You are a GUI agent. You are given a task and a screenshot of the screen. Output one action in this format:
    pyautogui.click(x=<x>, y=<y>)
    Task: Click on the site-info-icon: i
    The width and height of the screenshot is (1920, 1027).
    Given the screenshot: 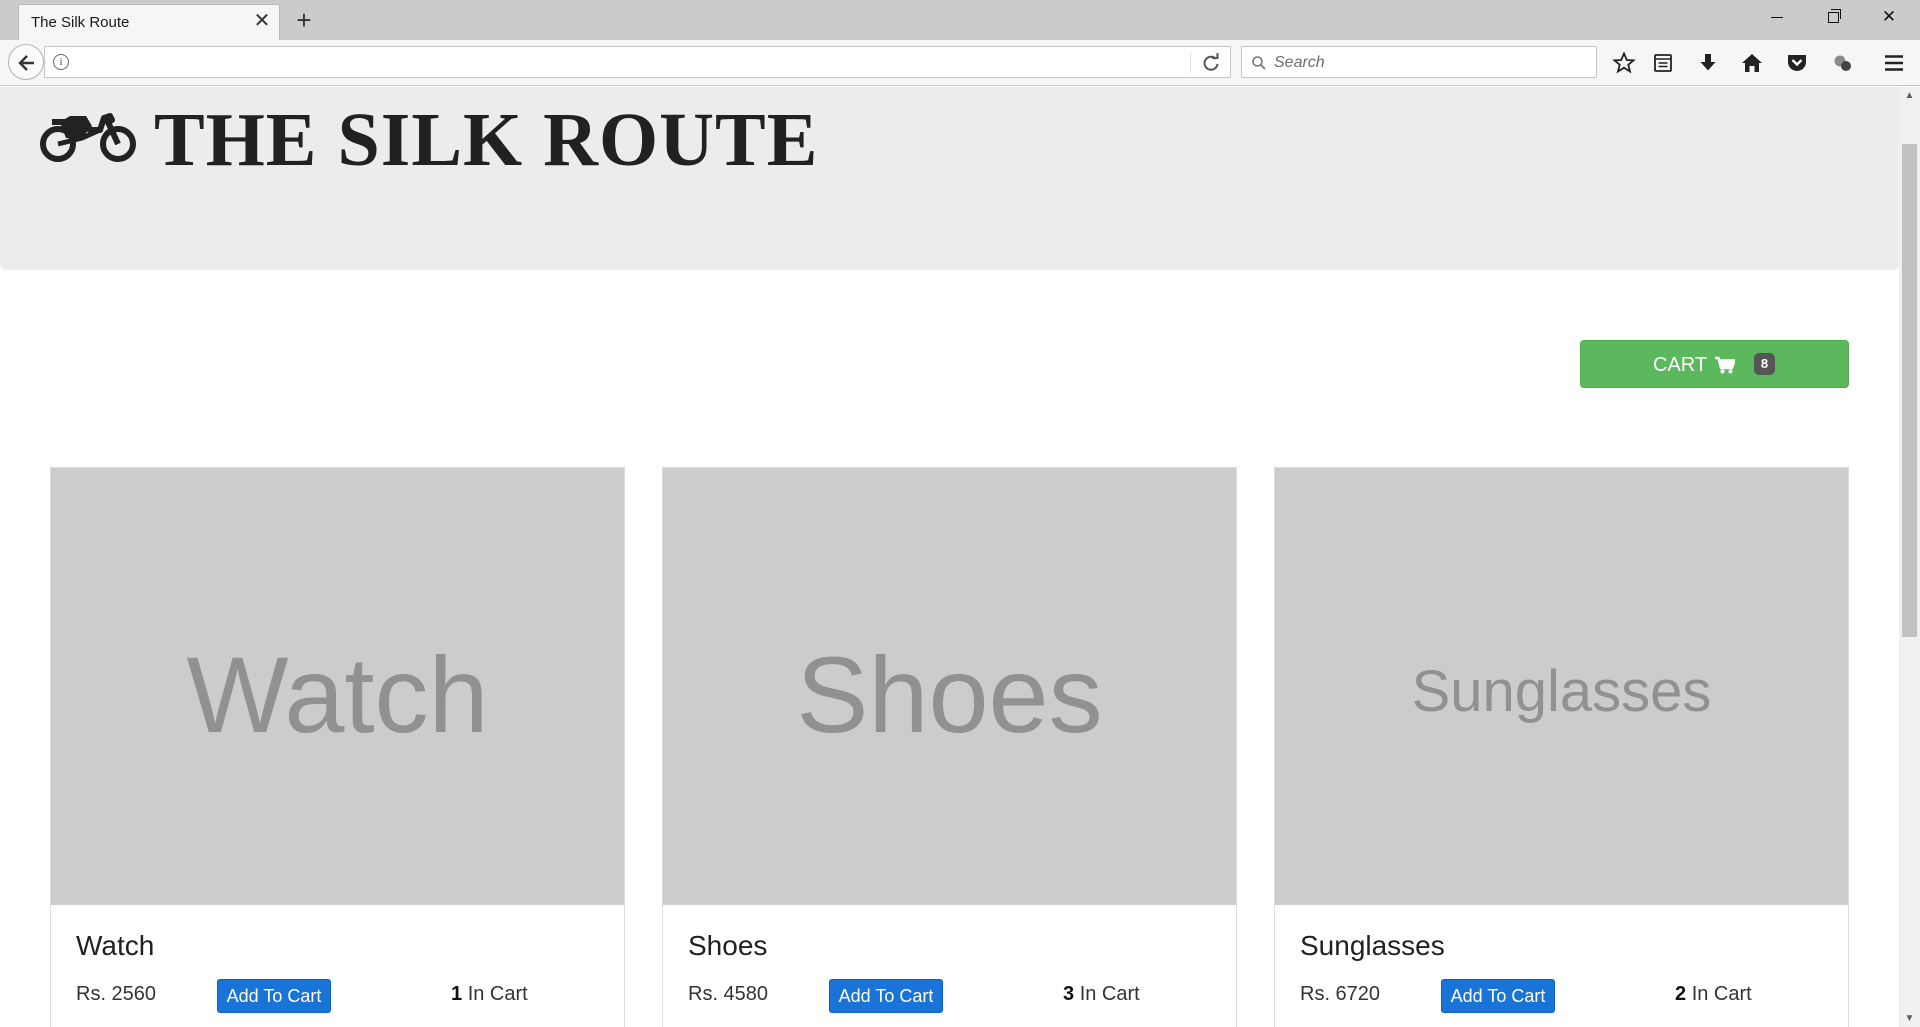 What is the action you would take?
    pyautogui.click(x=61, y=62)
    